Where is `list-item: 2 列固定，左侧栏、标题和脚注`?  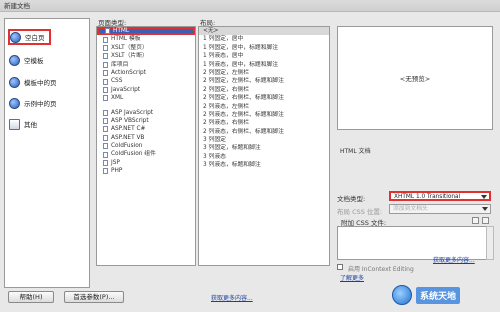 list-item: 2 列固定，左侧栏、标题和脚注 is located at coordinates (264, 81).